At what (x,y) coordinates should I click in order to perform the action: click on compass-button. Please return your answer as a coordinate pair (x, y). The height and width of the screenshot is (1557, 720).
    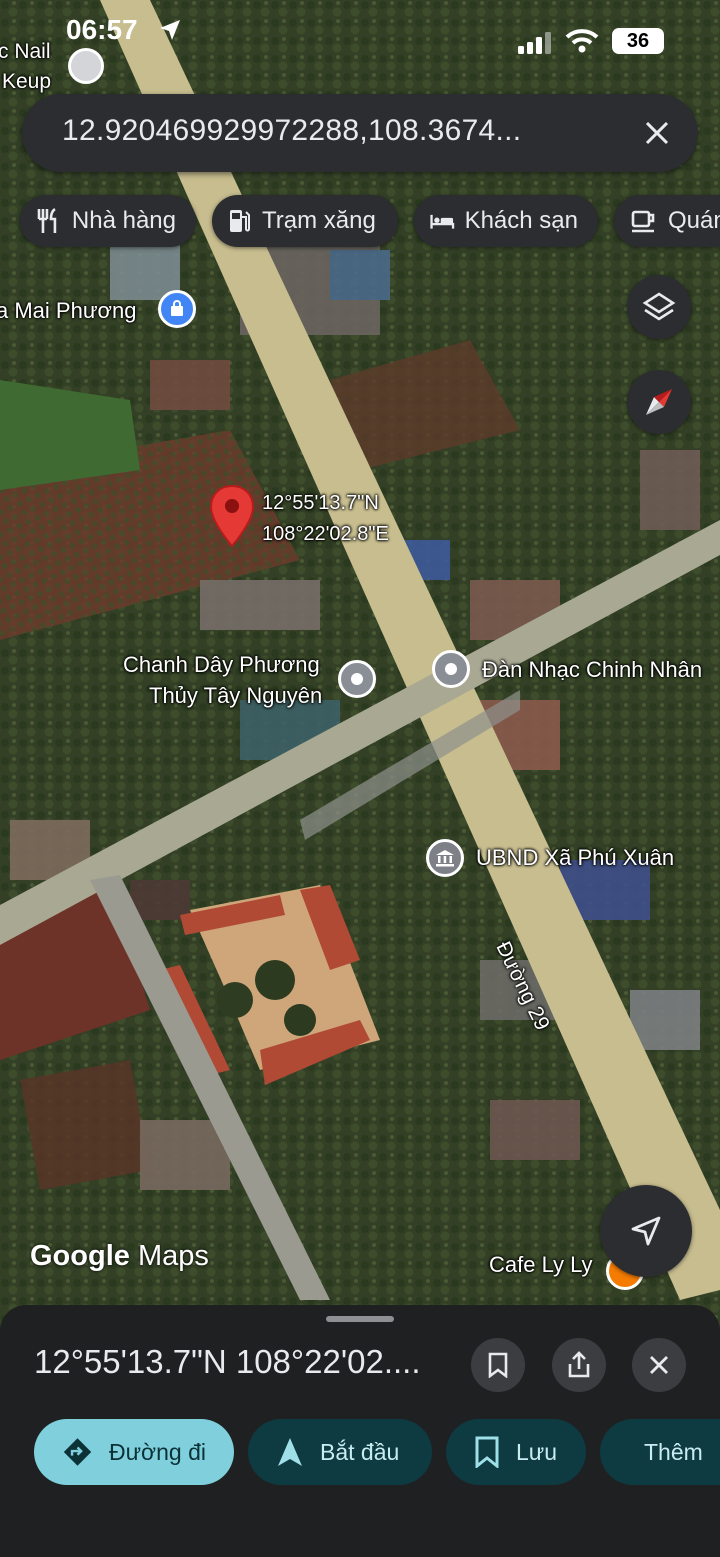
    Looking at the image, I should click on (659, 402).